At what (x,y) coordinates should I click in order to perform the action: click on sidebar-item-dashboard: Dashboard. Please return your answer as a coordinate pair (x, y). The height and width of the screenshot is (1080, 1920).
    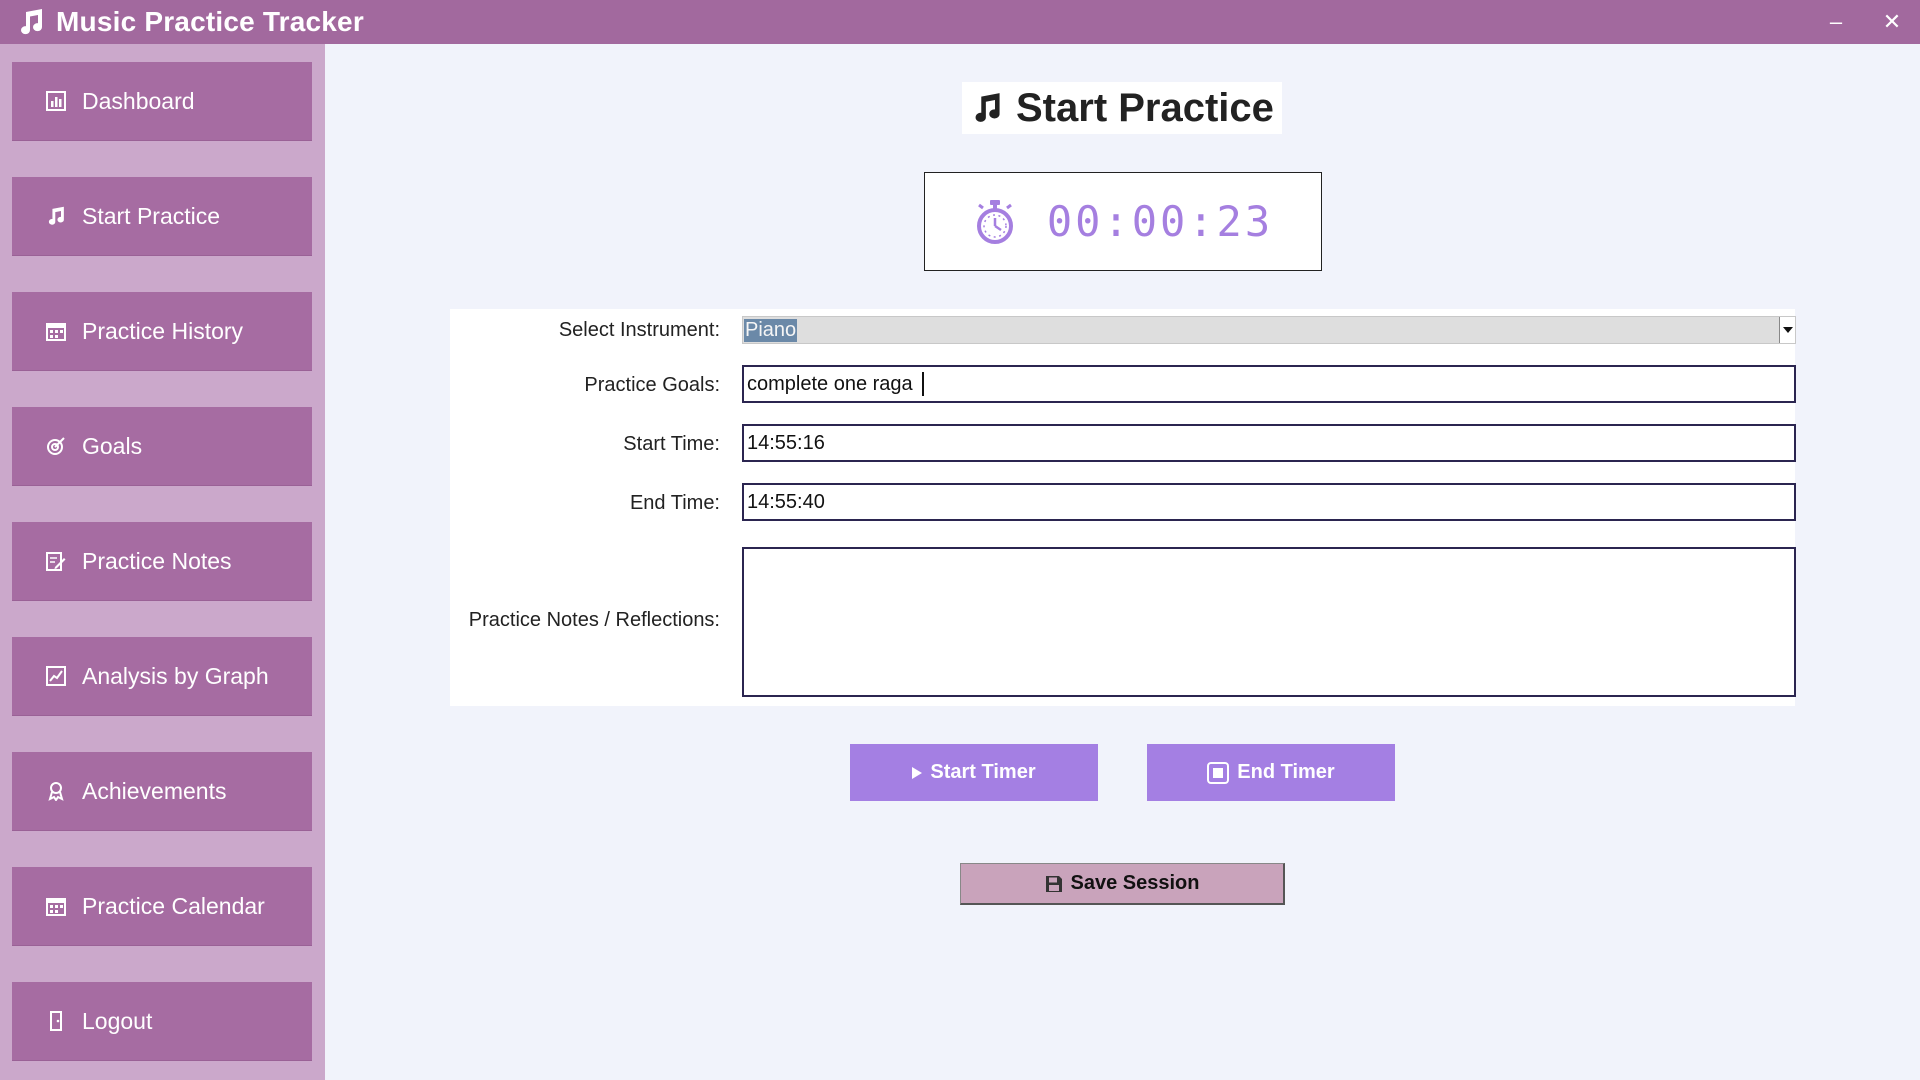
    Looking at the image, I should click on (162, 101).